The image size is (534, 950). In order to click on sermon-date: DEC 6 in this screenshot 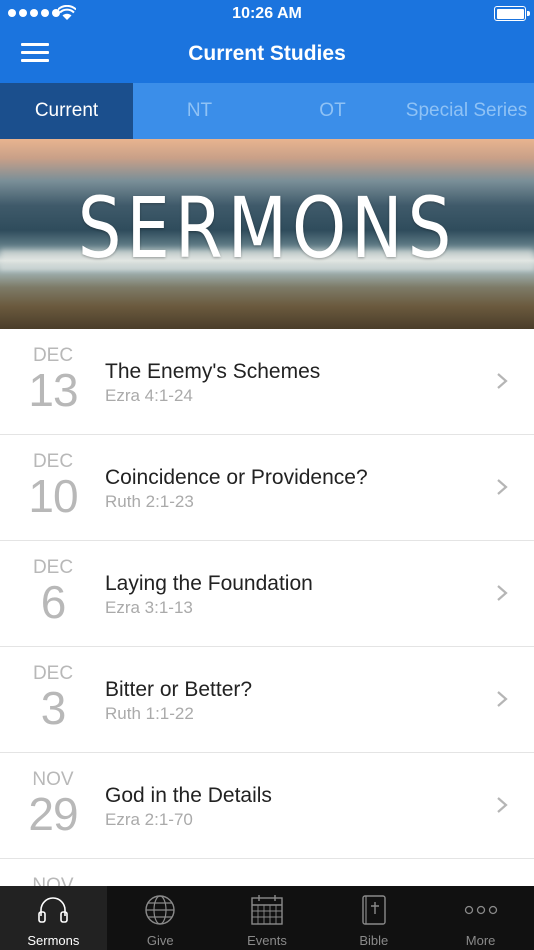, I will do `click(53, 591)`.